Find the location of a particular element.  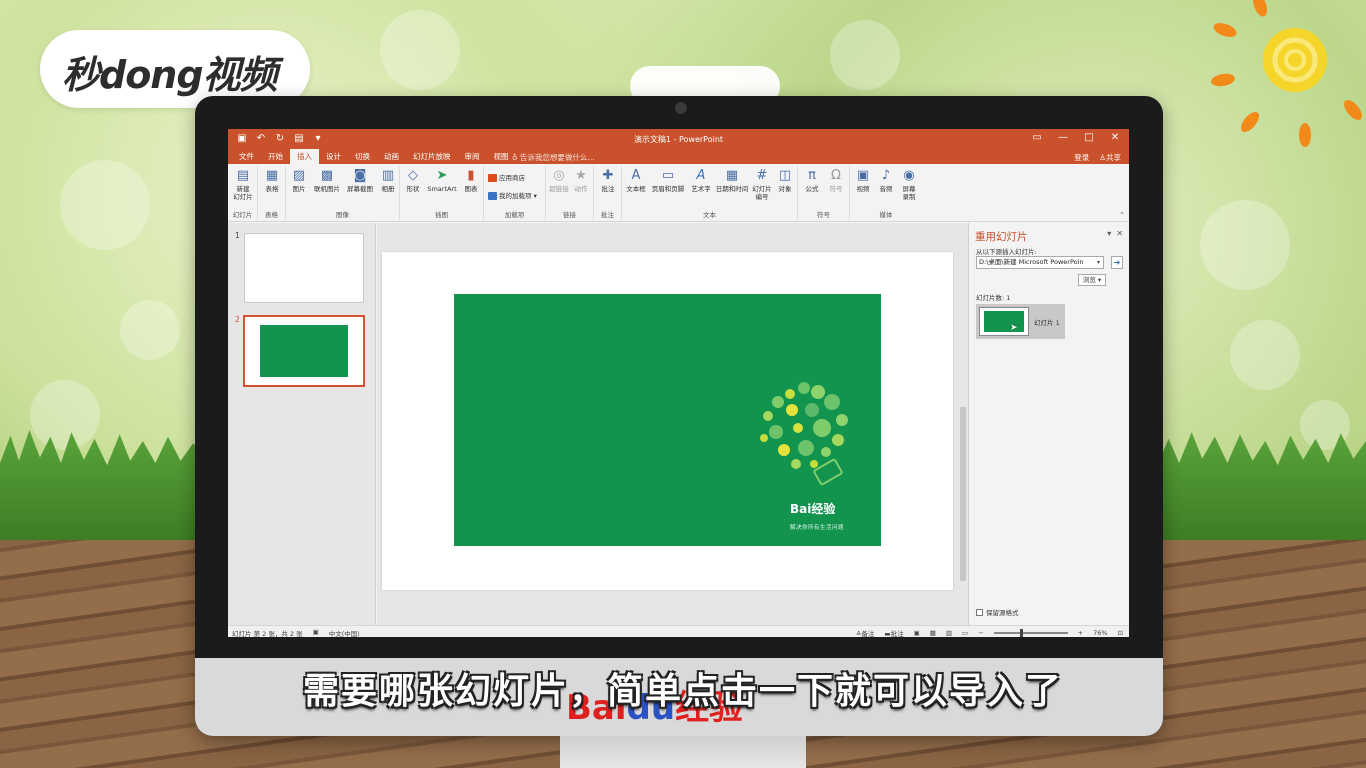

chevron-down-icon: ▾ is located at coordinates (1098, 262).